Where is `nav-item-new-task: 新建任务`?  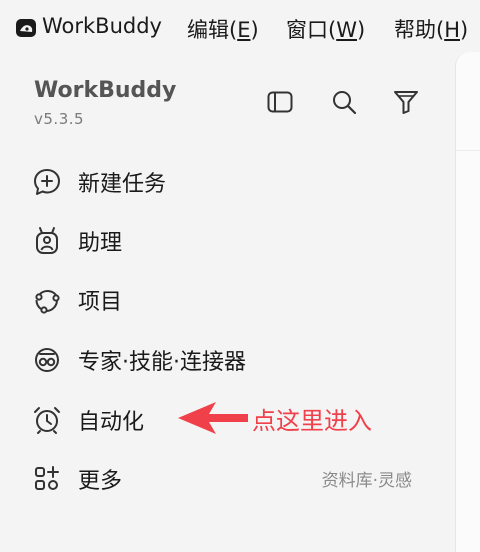
nav-item-new-task: 新建任务 is located at coordinates (232, 181).